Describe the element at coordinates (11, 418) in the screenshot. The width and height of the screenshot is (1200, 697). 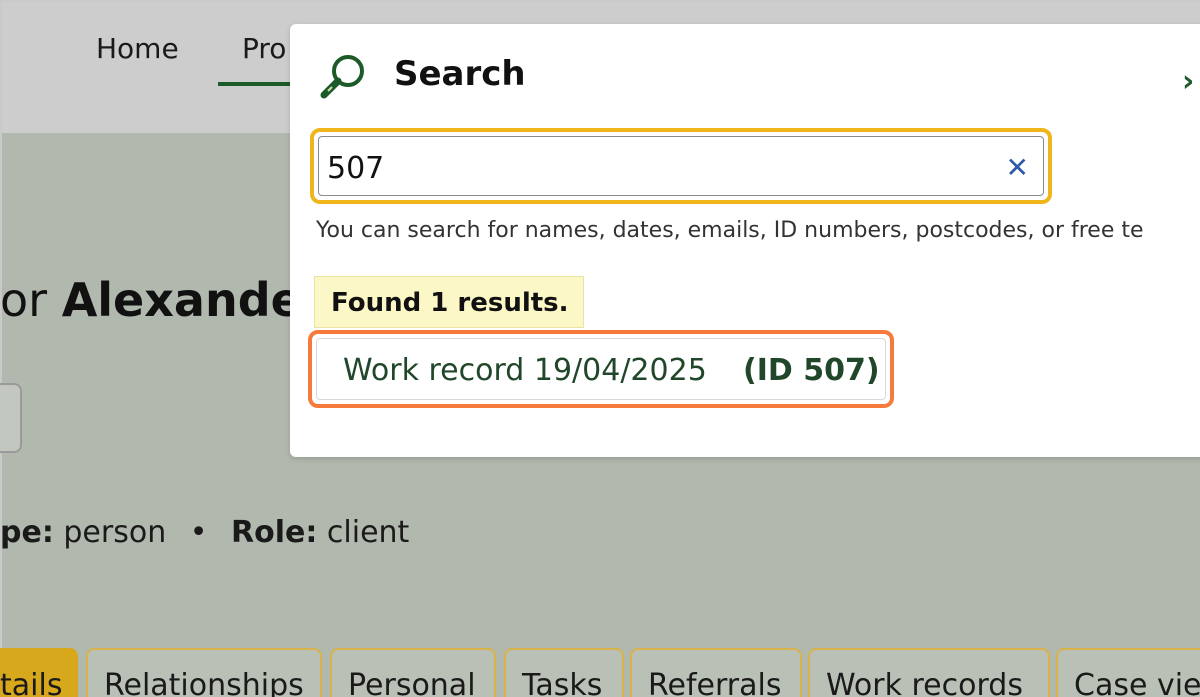
I see `side-button` at that location.